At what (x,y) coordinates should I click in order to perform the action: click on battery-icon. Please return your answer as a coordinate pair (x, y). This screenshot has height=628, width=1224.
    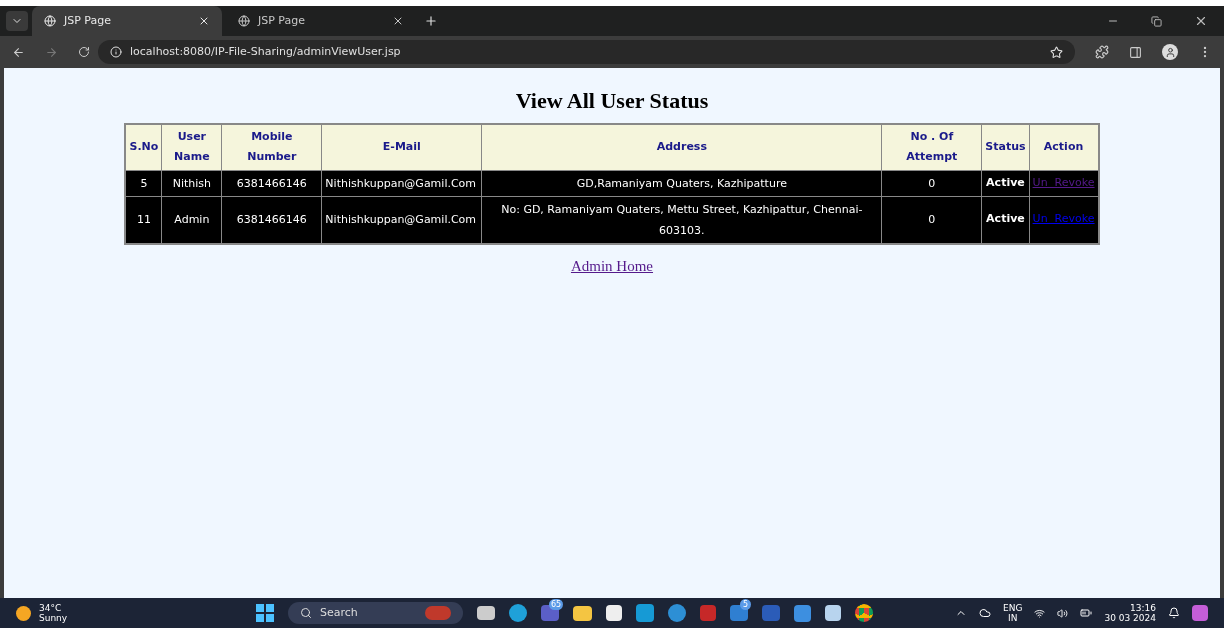
    Looking at the image, I should click on (1086, 613).